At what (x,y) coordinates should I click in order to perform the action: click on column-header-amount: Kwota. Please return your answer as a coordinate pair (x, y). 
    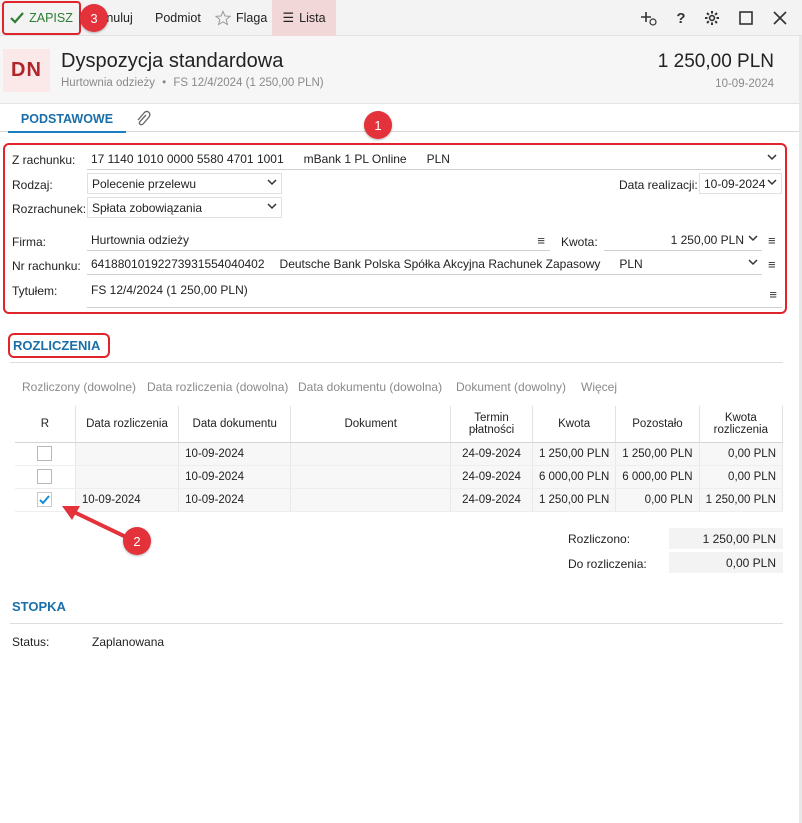
    Looking at the image, I should click on (574, 424).